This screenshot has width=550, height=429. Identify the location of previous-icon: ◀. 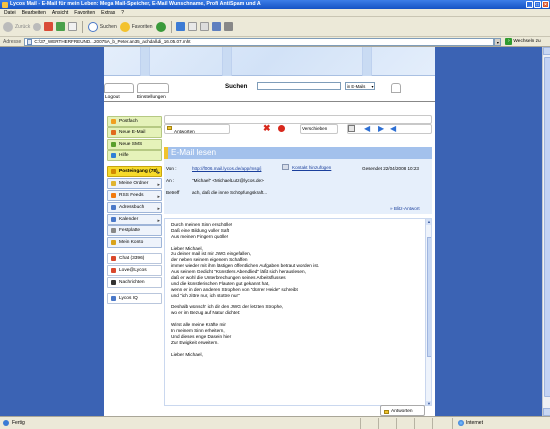
(367, 129).